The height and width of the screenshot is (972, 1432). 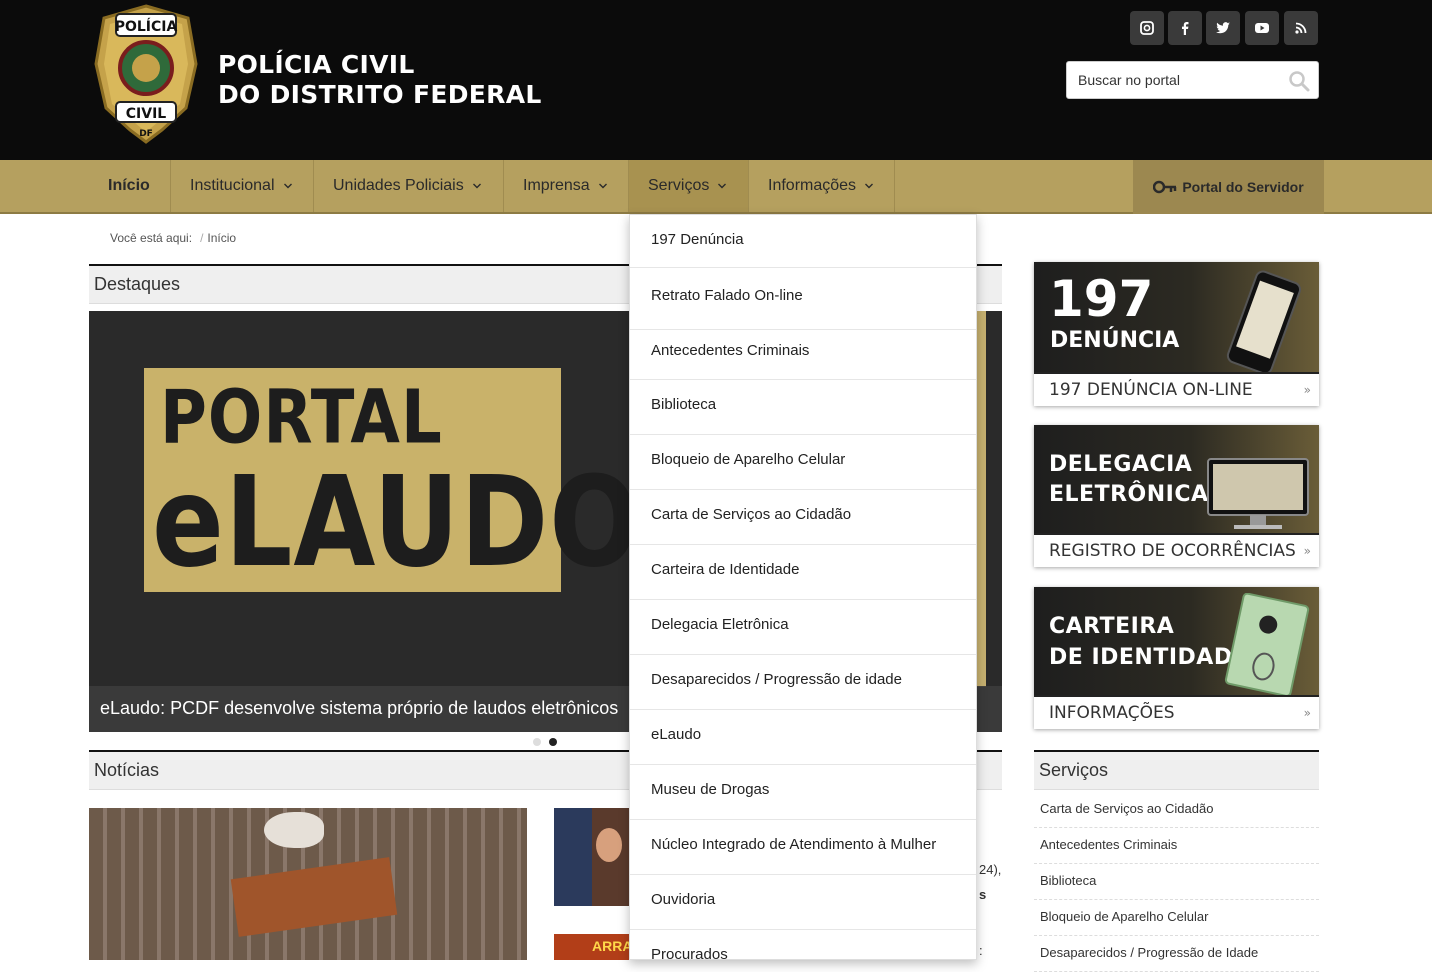 I want to click on banner-big-number: 197, so click(x=1101, y=299).